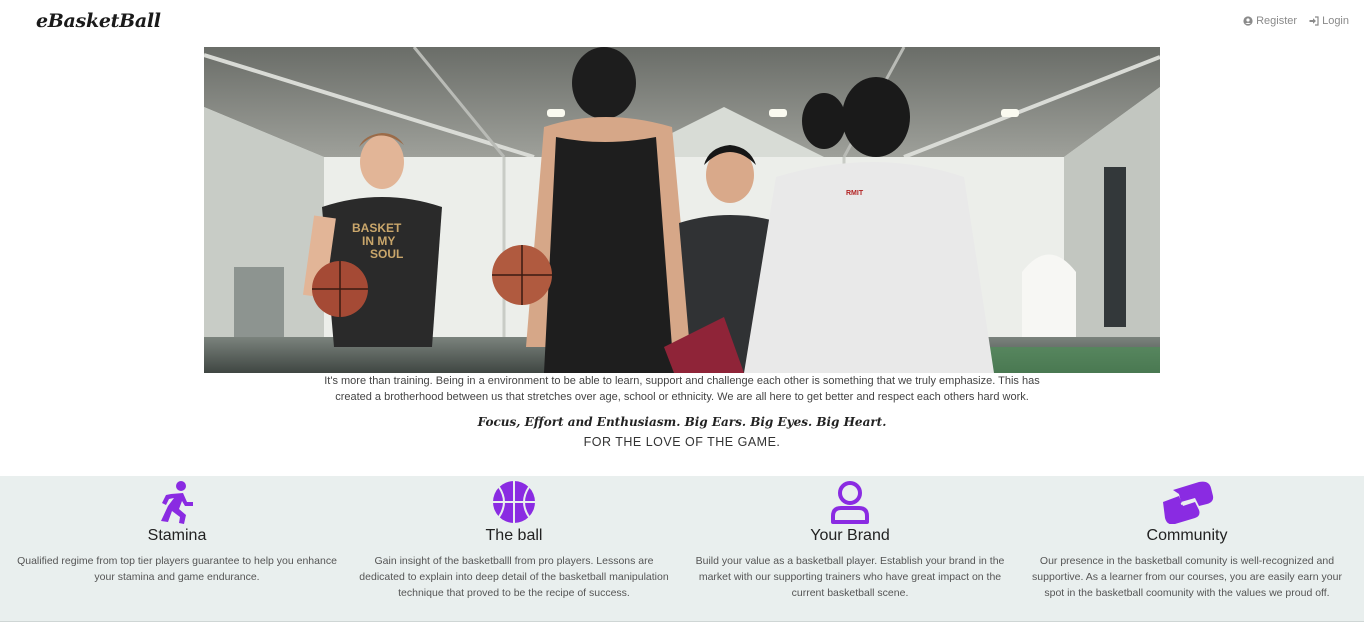 The height and width of the screenshot is (626, 1364). I want to click on navbar: eBasketBall Register Login, so click(682, 23).